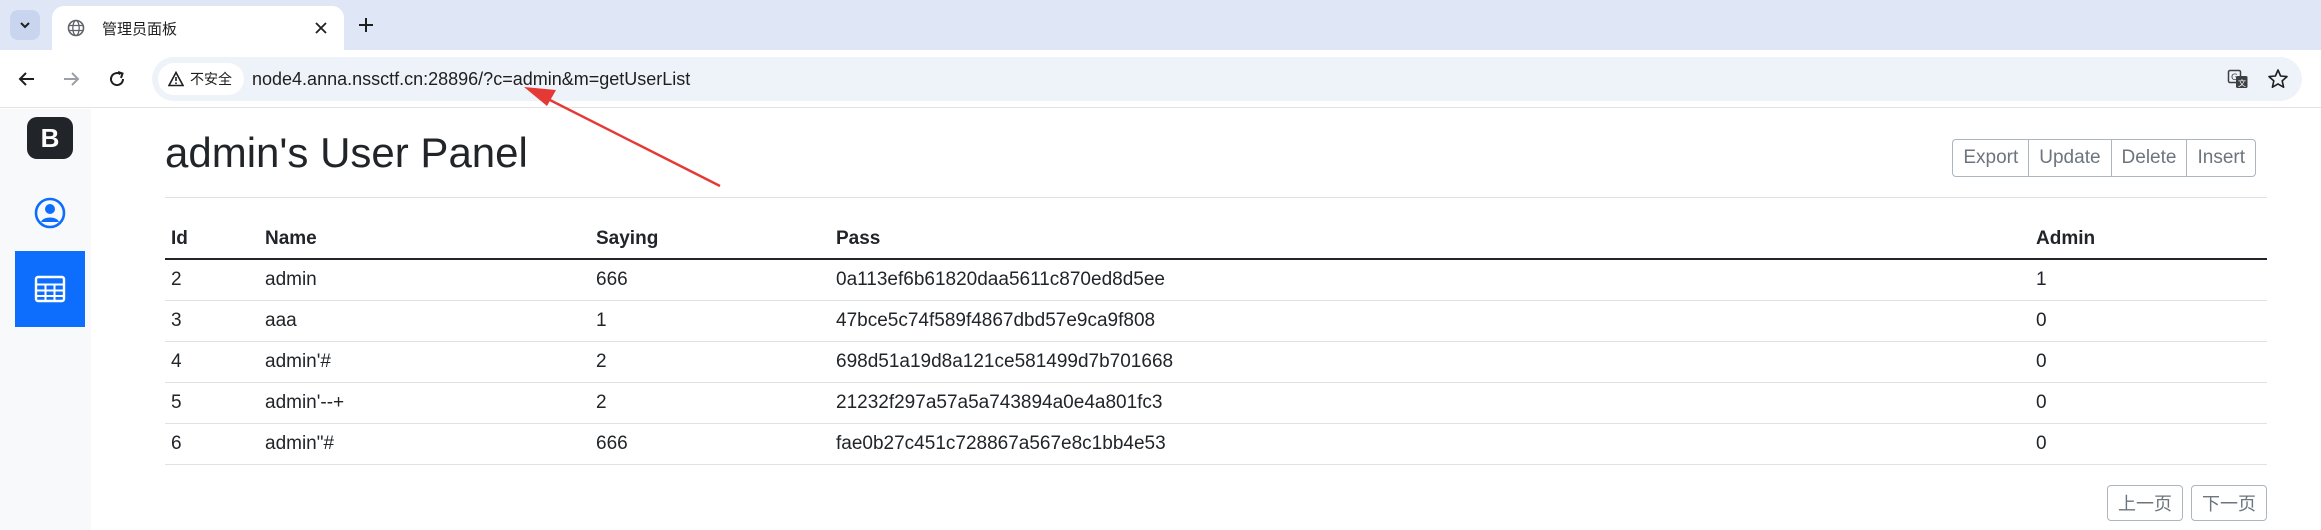  Describe the element at coordinates (2242, 83) in the screenshot. I see `svg-text: 文` at that location.